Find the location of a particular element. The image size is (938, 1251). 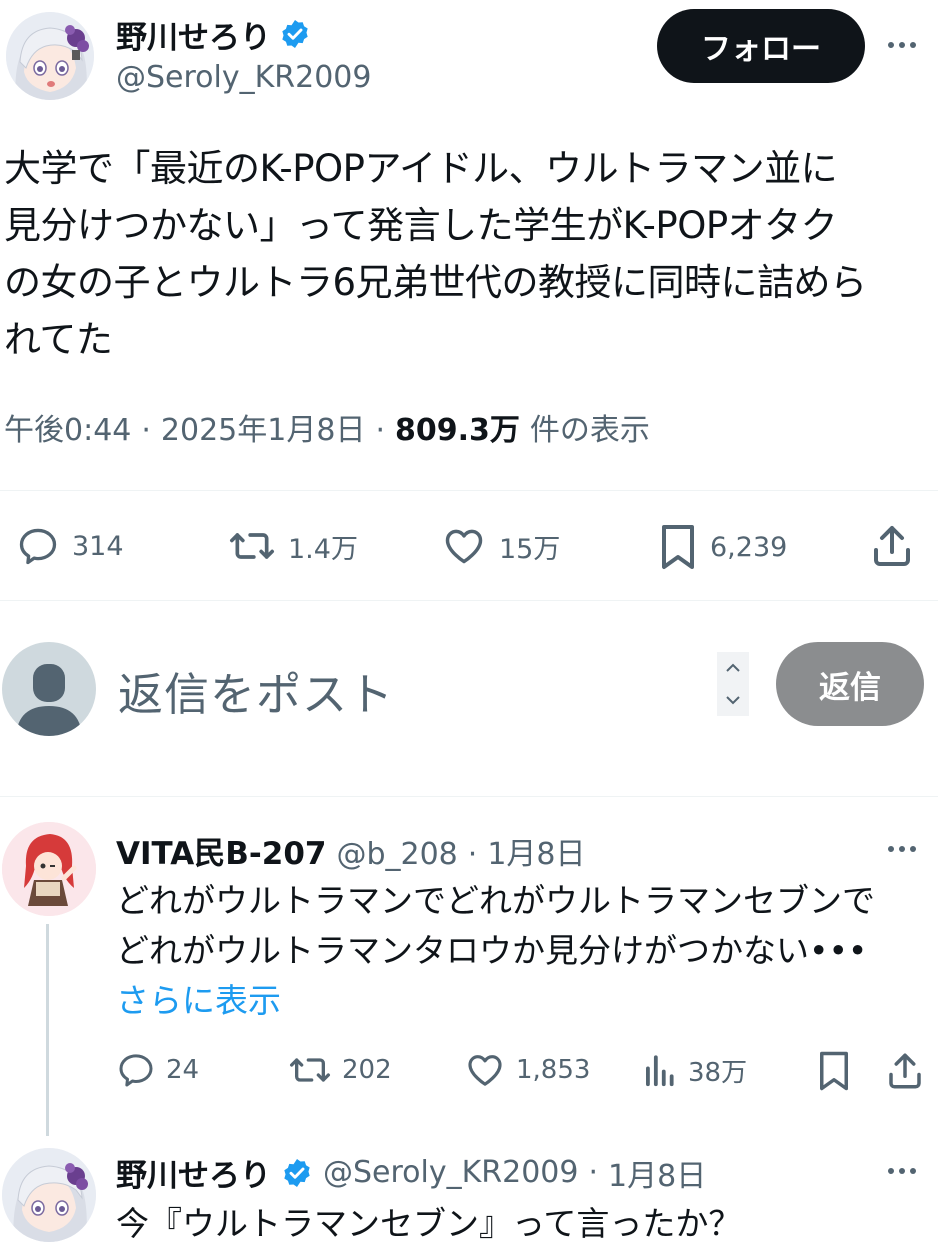

post-meta: 午後0:44 · 2025年1月8日 · 809.3万 件の表示 is located at coordinates (327, 427).